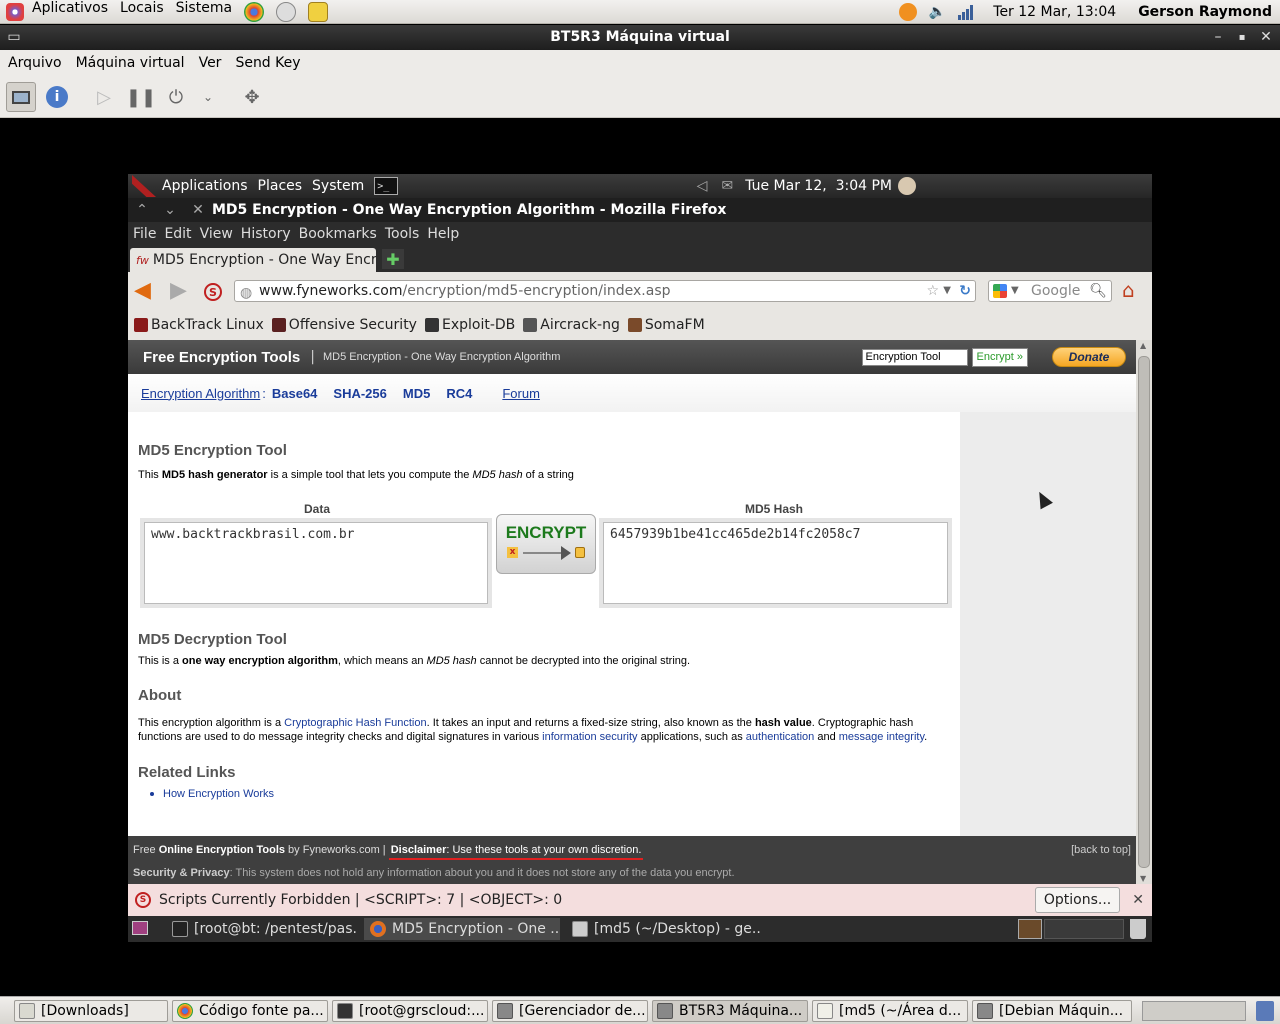  Describe the element at coordinates (1030, 929) in the screenshot. I see `workspace-firefox-icon` at that location.